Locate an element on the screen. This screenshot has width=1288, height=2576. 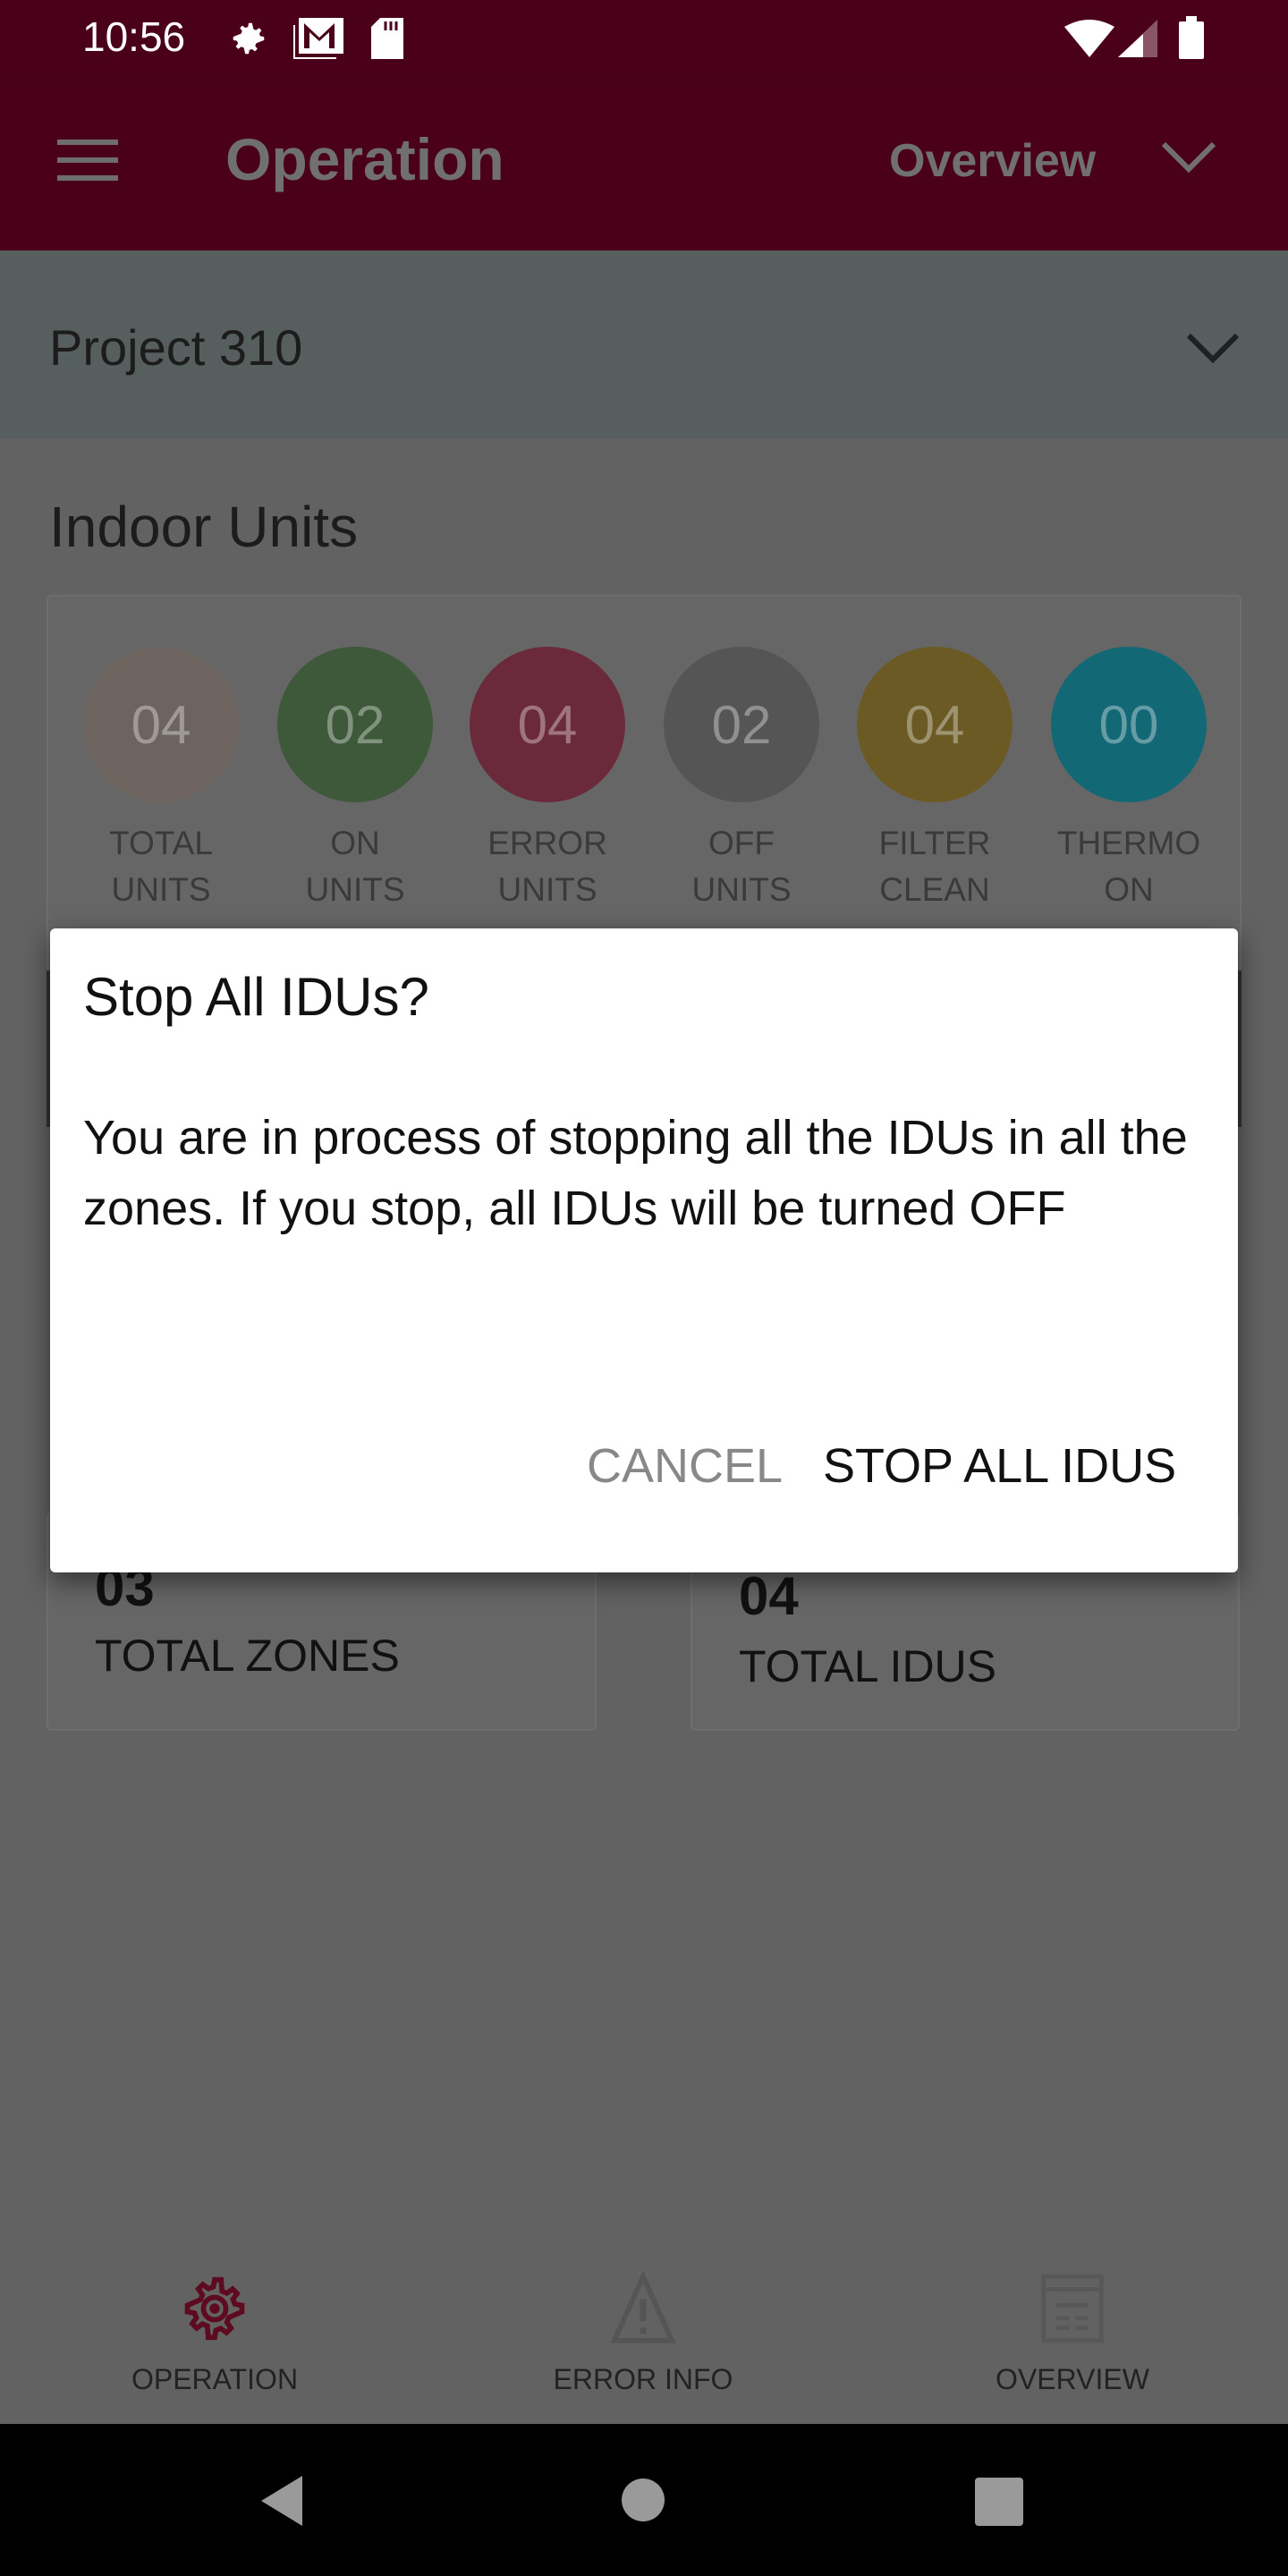
view-selector: Overview is located at coordinates (1064, 165).